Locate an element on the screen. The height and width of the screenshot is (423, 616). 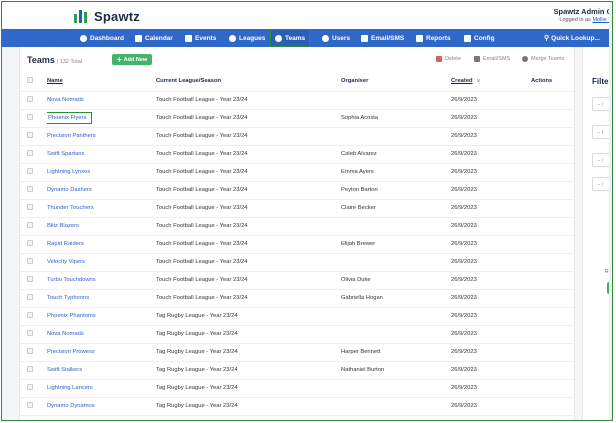
team-name-link: Swift Spartans is located at coordinates (101, 154).